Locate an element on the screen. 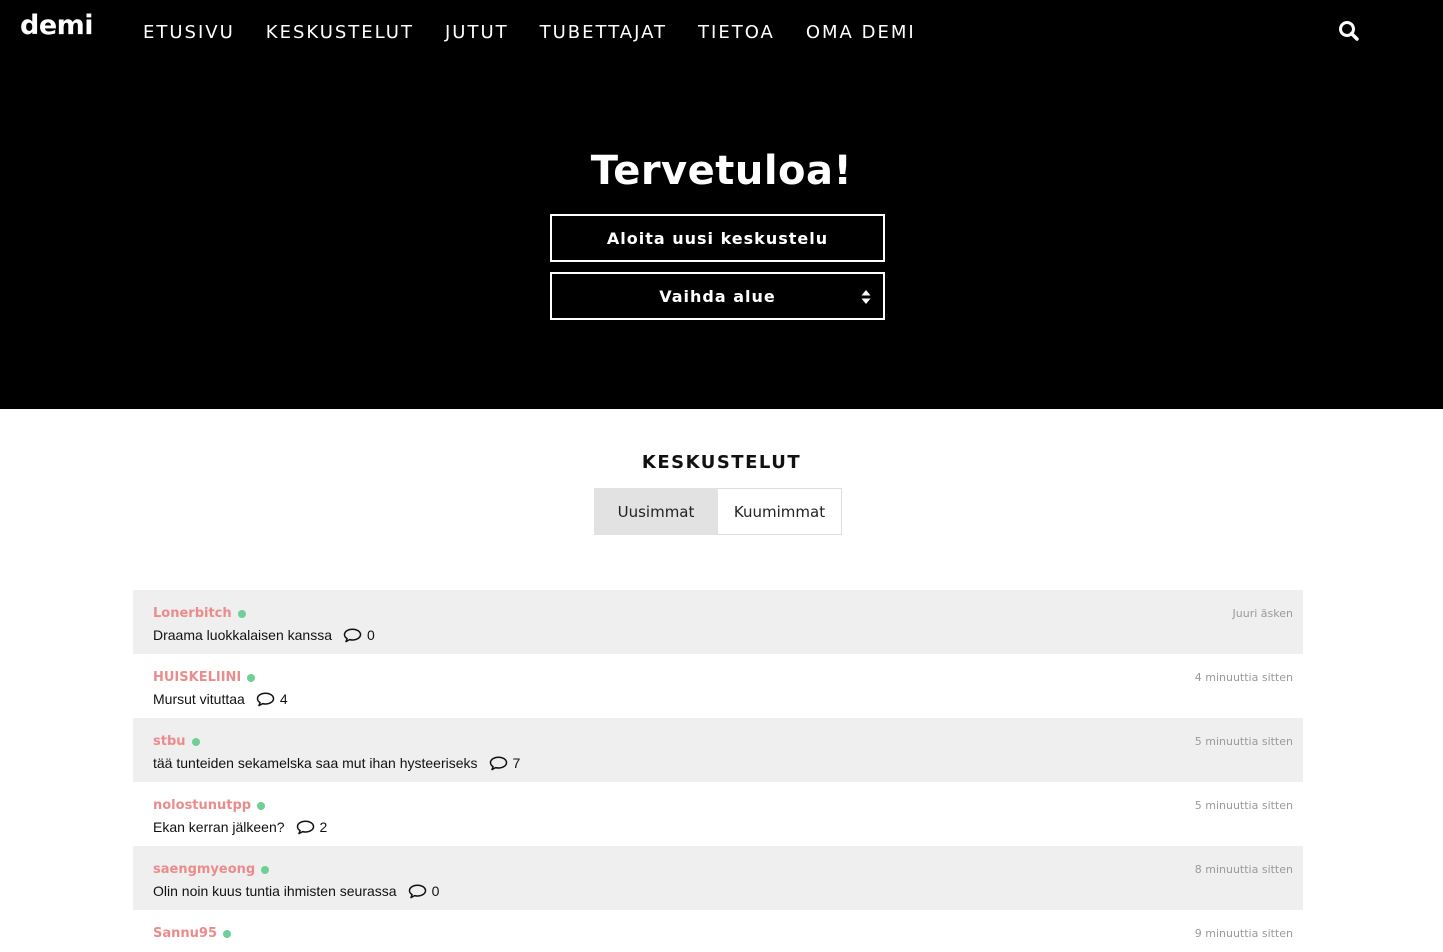 This screenshot has width=1443, height=952. sort-tabs: Uusimmat Kuumimmat is located at coordinates (718, 511).